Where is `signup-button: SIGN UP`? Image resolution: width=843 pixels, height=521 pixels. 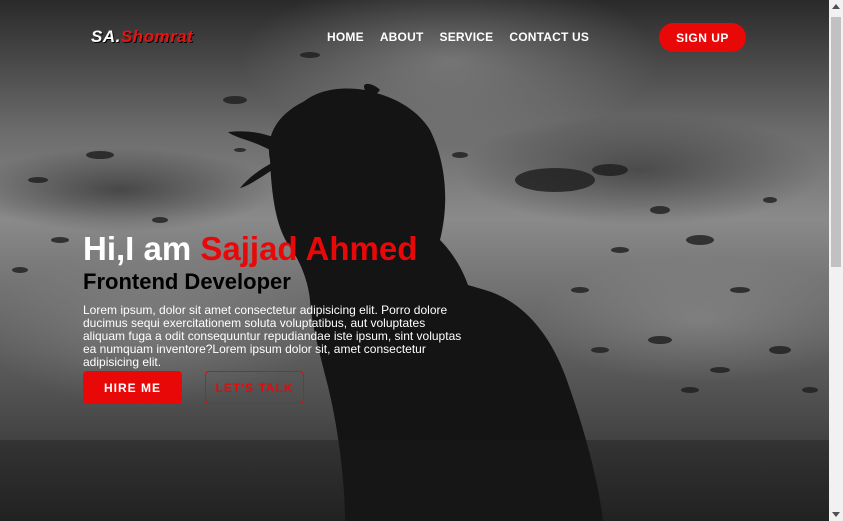
signup-button: SIGN UP is located at coordinates (702, 37).